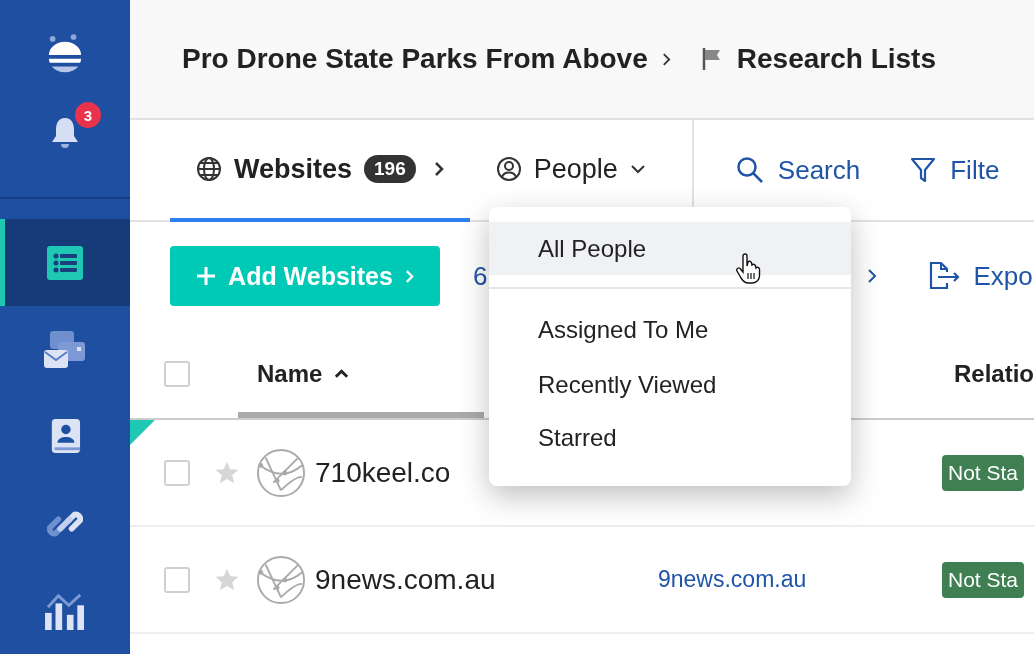 Image resolution: width=1034 pixels, height=654 pixels. I want to click on sidebar-item, so click(65, 262).